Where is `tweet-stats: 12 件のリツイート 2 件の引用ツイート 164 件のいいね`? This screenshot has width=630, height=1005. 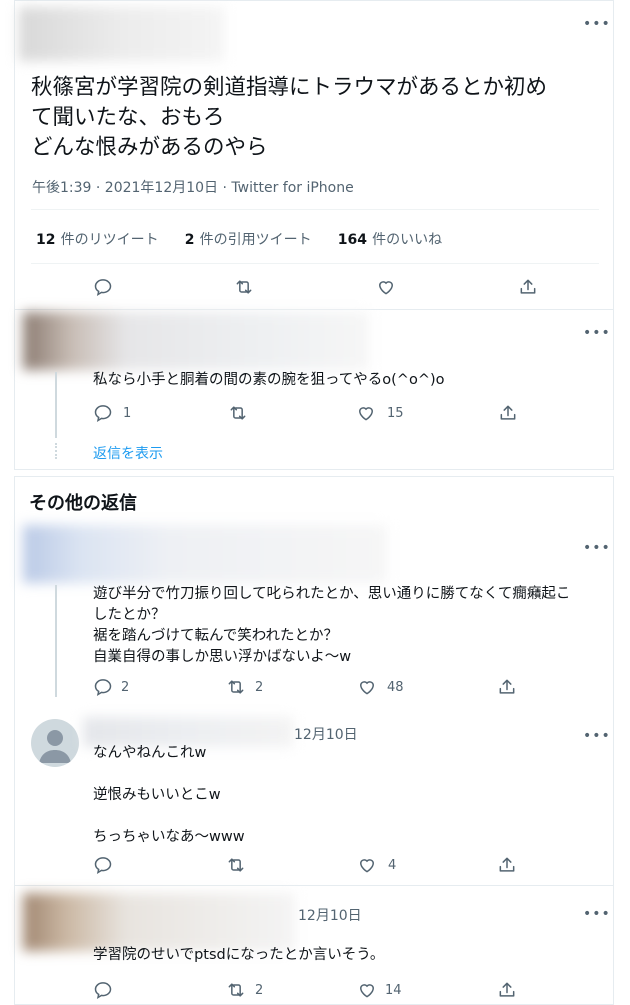
tweet-stats: 12 件のリツイート 2 件の引用ツイート 164 件のいいね is located at coordinates (239, 239).